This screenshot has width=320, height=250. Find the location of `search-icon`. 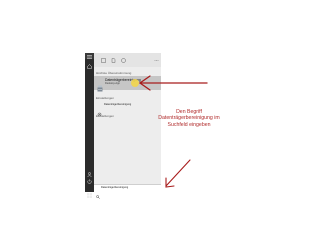

search-icon is located at coordinates (98, 192).